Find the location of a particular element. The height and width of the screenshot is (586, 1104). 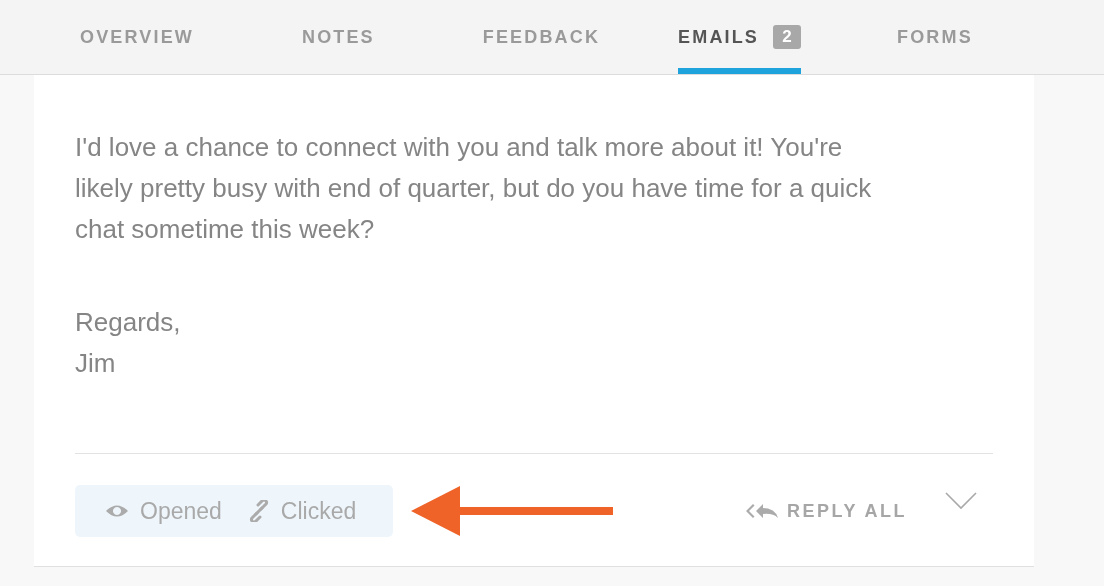

tab: OVERVIEW is located at coordinates (137, 37).